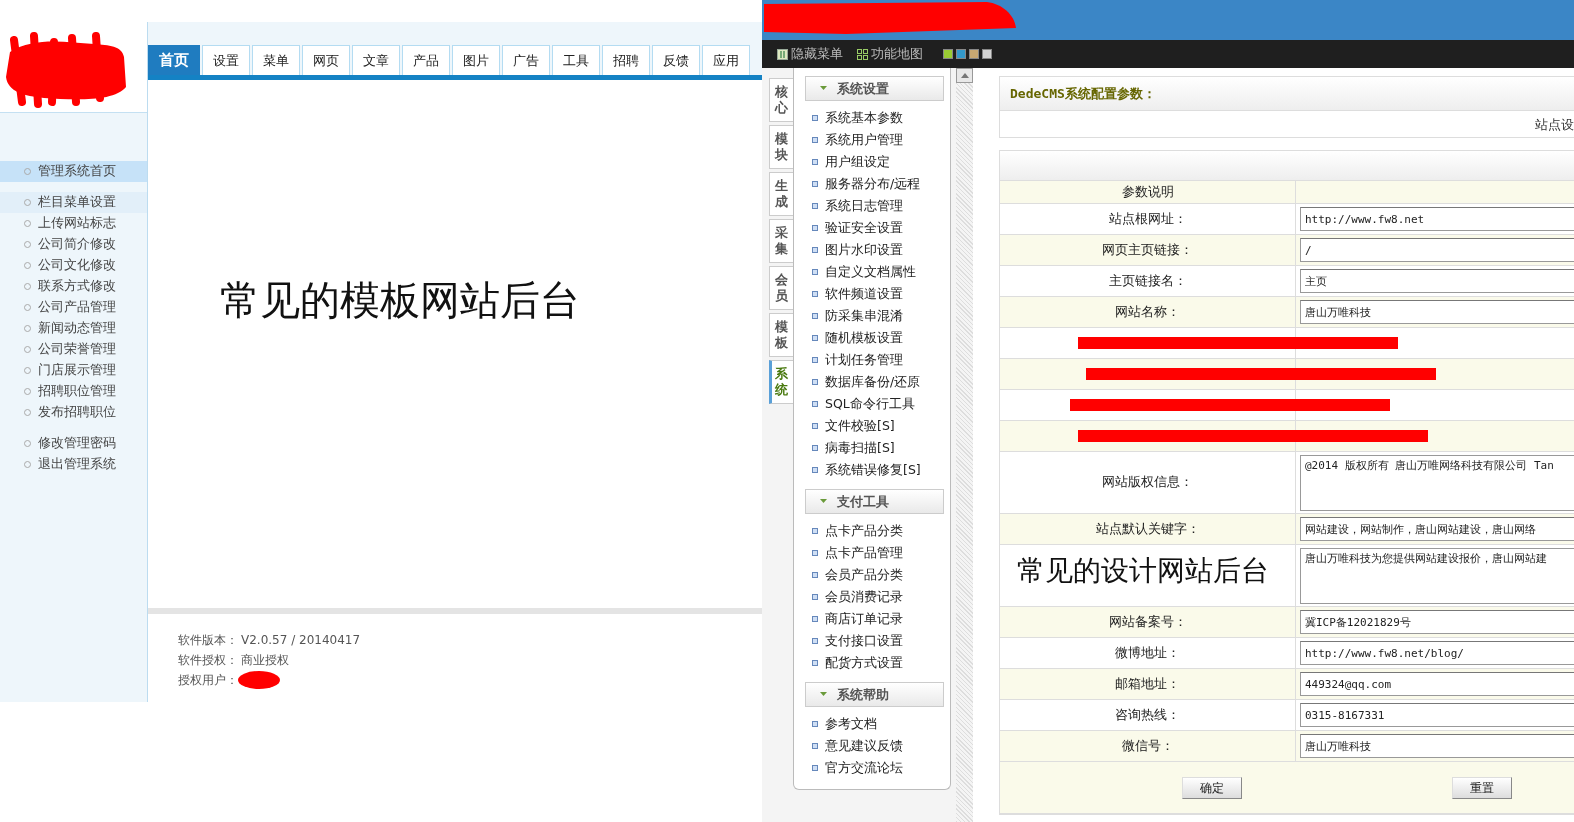 The image size is (1574, 822). Describe the element at coordinates (872, 272) in the screenshot. I see `menu-item: 自定义文档属性` at that location.